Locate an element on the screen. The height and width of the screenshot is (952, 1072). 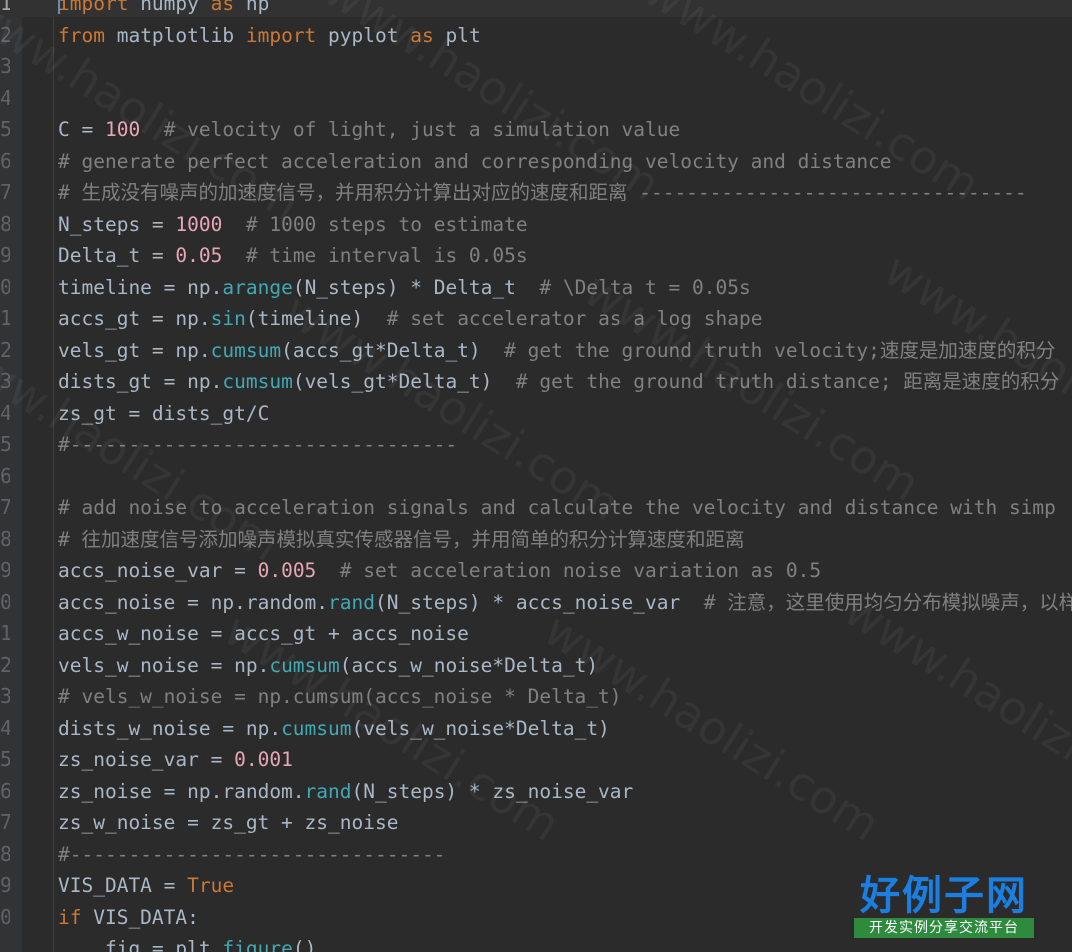
code-token: 0.005 is located at coordinates (287, 570).